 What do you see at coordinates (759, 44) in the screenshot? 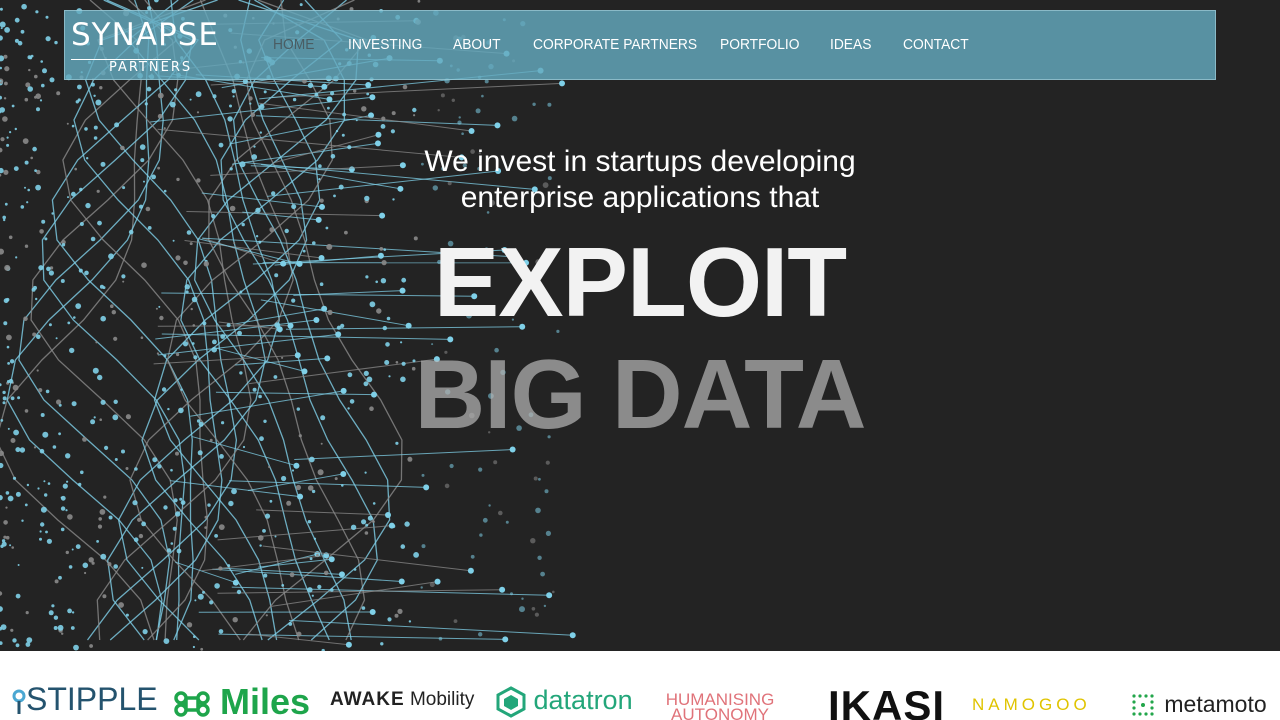
I see `nav-portfolio: PORTFOLIO` at bounding box center [759, 44].